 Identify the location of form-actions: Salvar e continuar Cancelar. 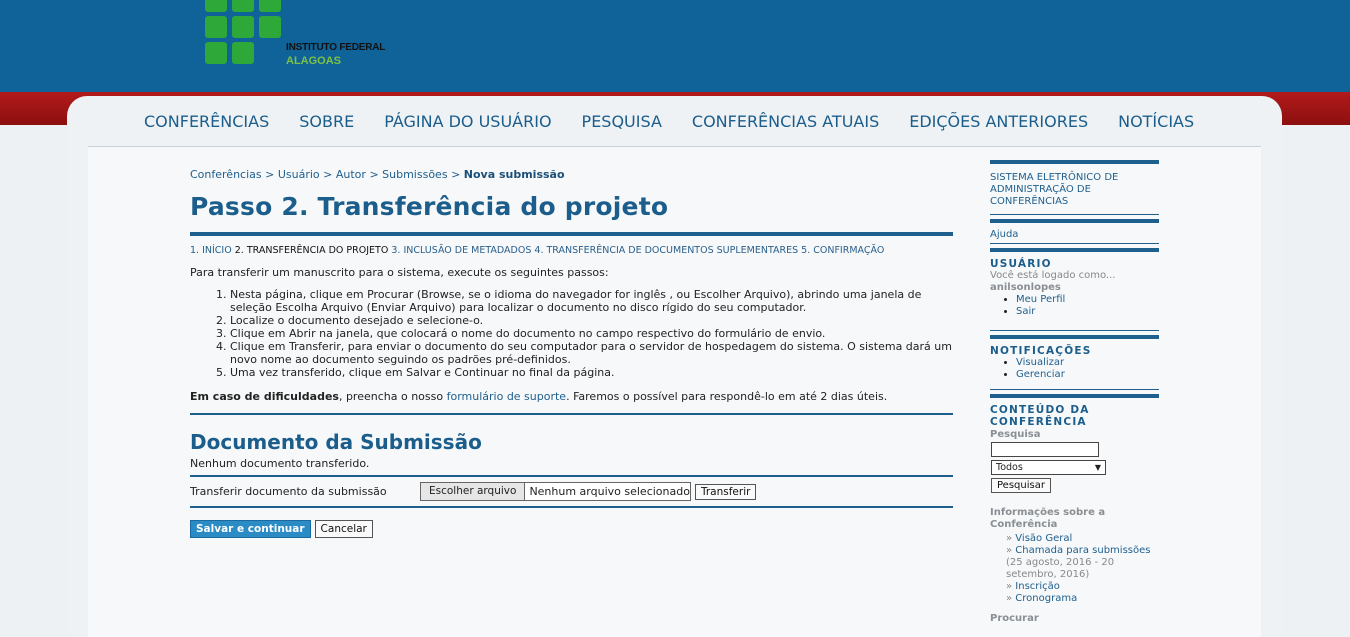
(571, 529).